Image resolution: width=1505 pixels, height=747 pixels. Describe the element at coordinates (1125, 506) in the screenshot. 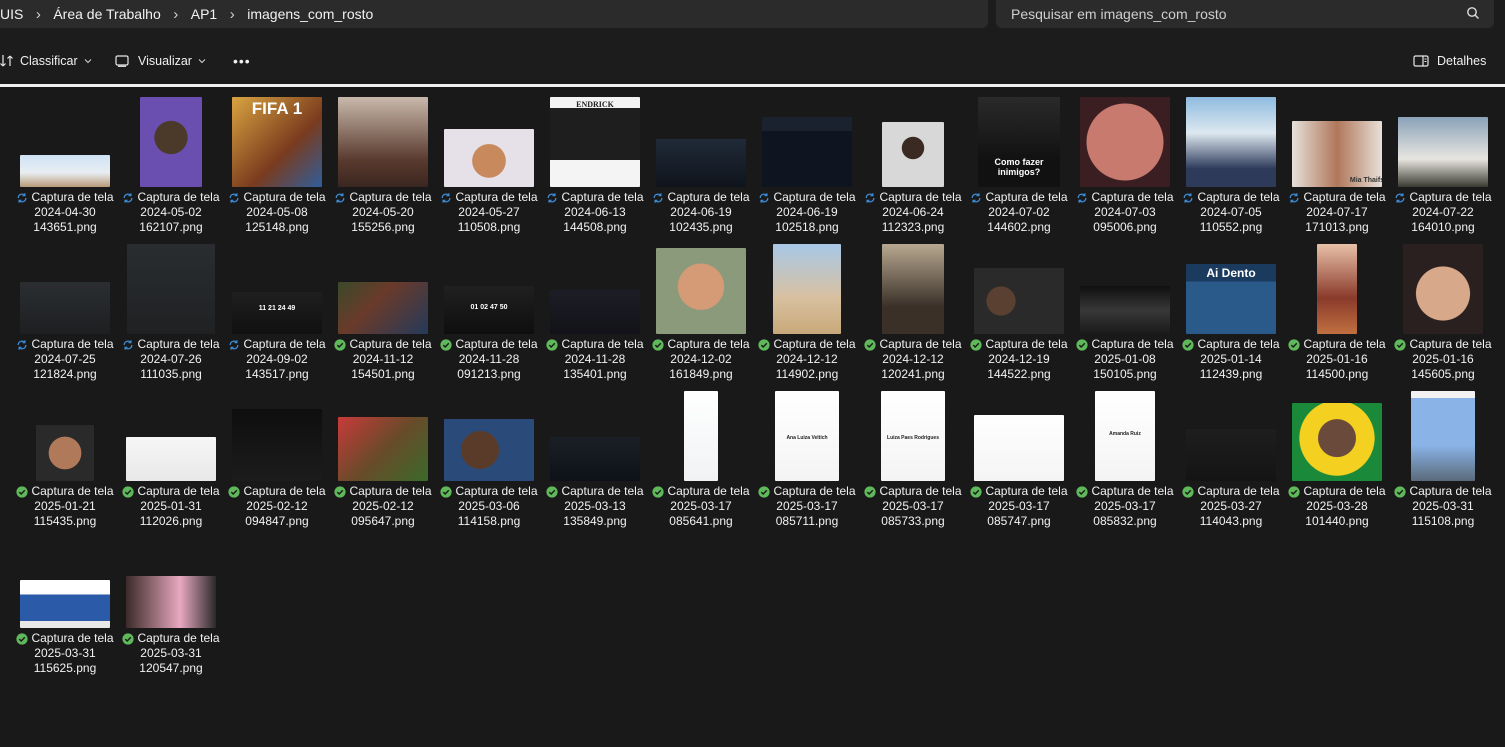

I see `file-name: Captura de tela 2025-03-17 085832.png` at that location.